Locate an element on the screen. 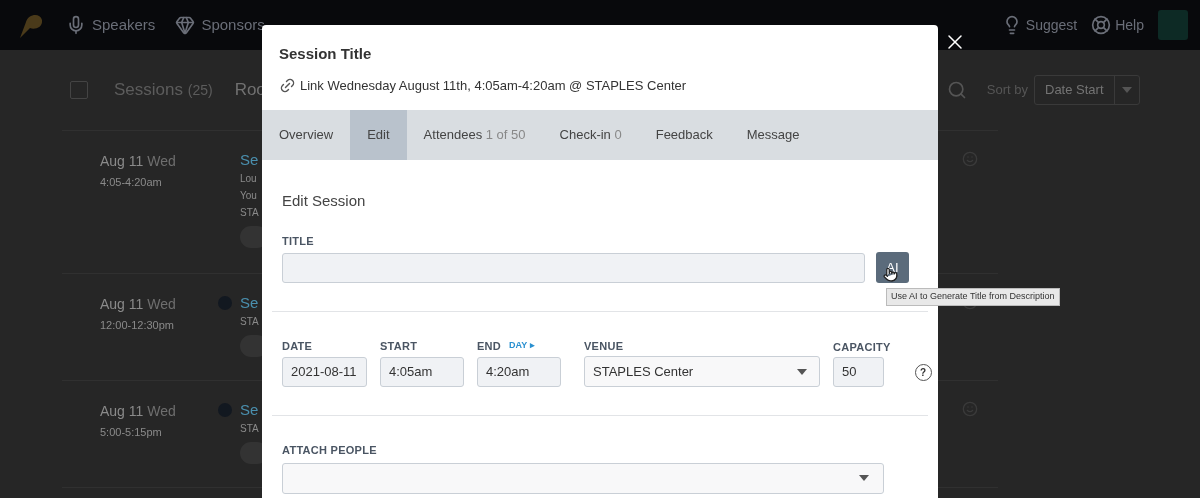 The width and height of the screenshot is (1200, 498). tab: Attendees 1 of 50 is located at coordinates (474, 135).